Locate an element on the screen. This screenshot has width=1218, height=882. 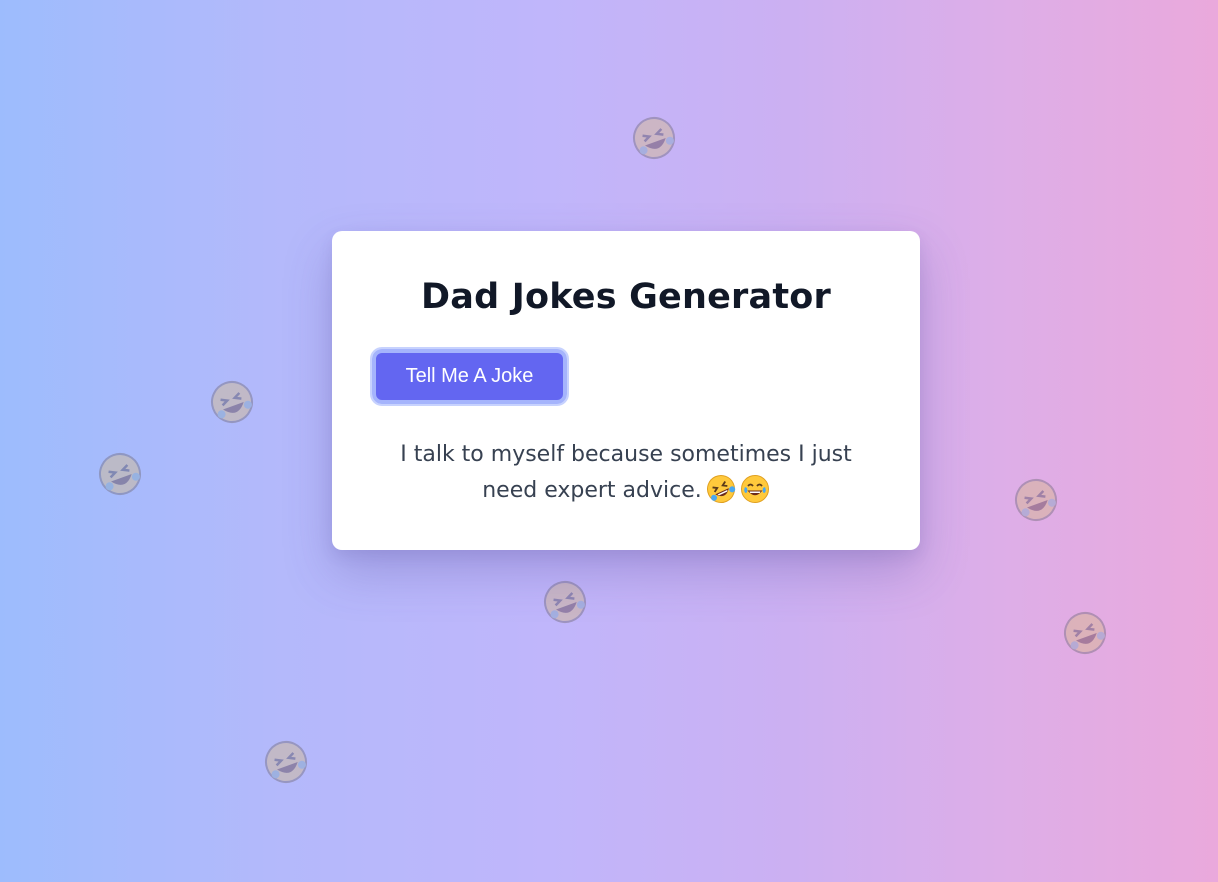
tears-of-joy-icon is located at coordinates (755, 489).